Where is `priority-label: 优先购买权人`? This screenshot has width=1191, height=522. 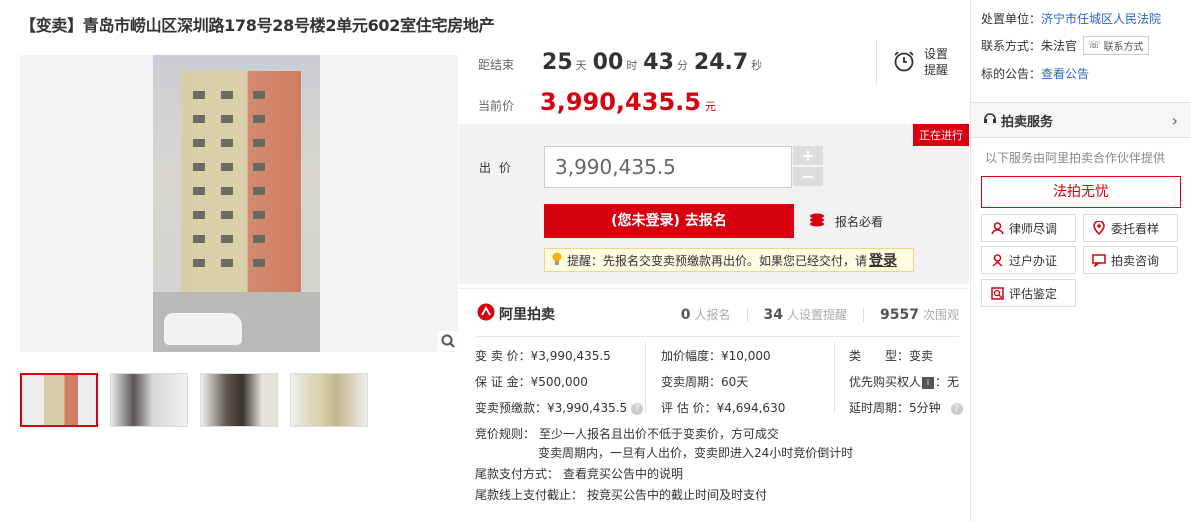
priority-label: 优先购买权人 is located at coordinates (885, 382).